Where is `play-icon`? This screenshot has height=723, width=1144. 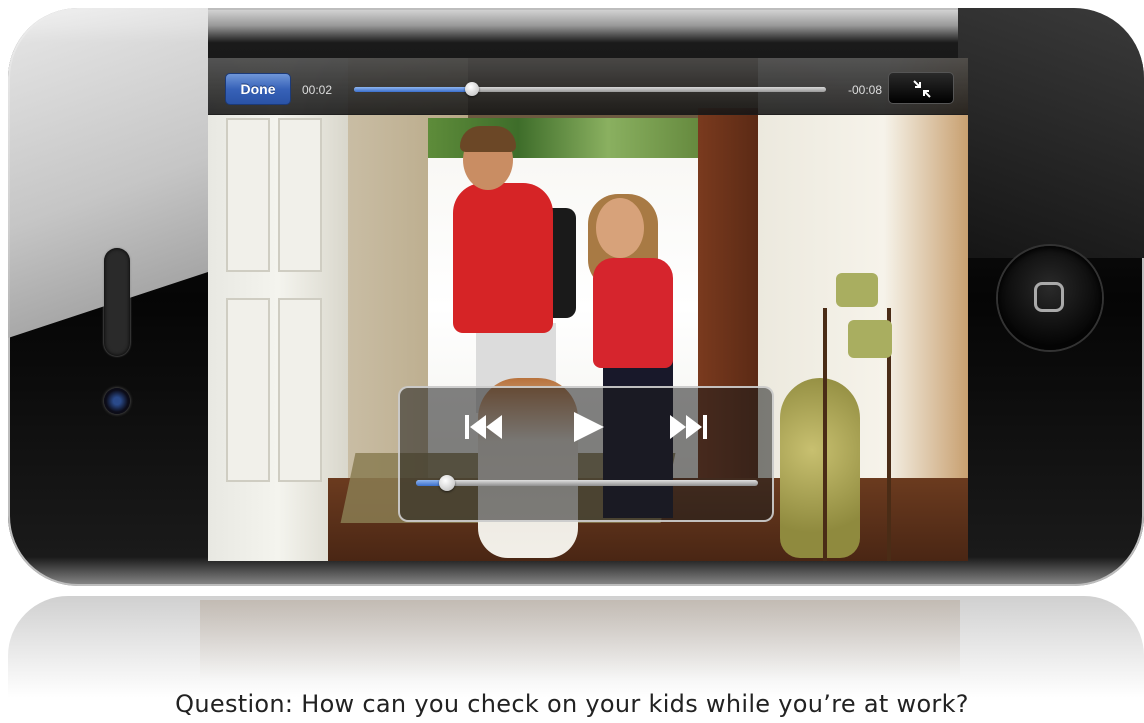 play-icon is located at coordinates (589, 427).